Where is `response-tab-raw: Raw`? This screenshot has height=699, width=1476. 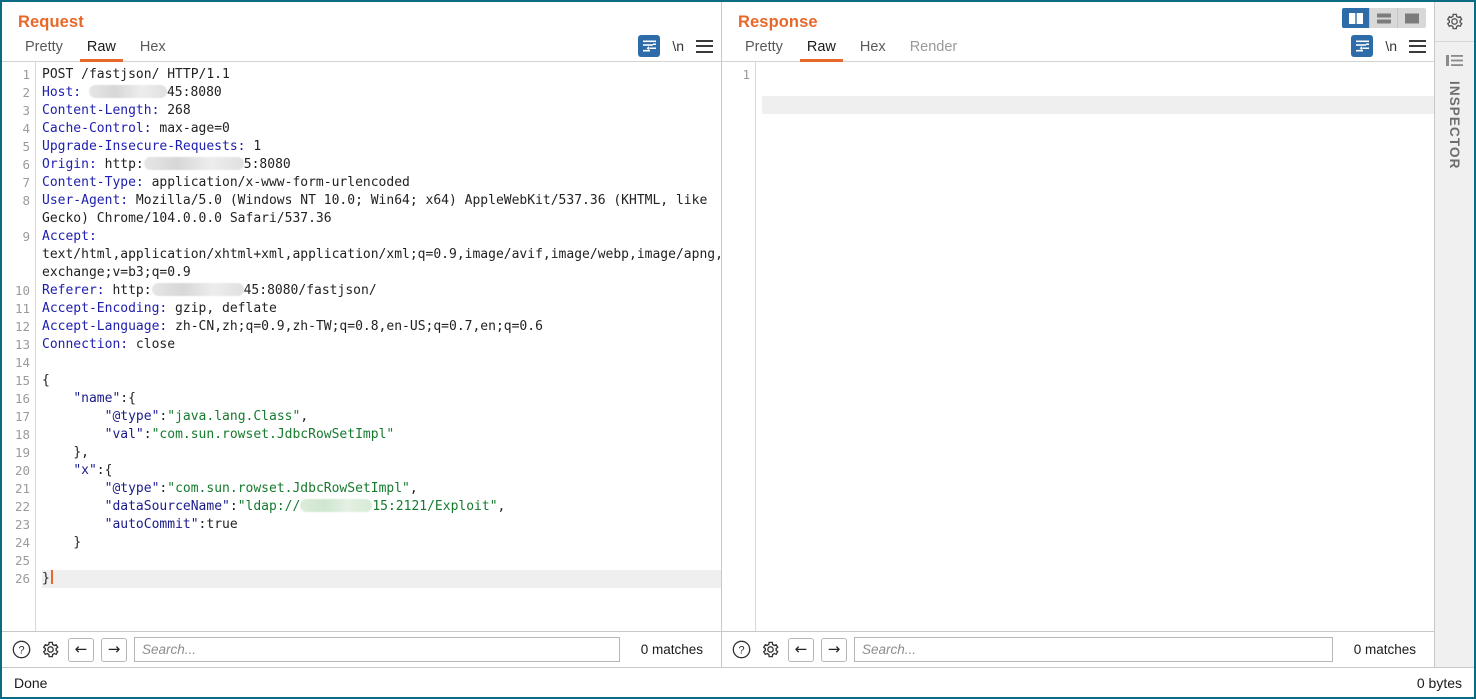 response-tab-raw: Raw is located at coordinates (821, 50).